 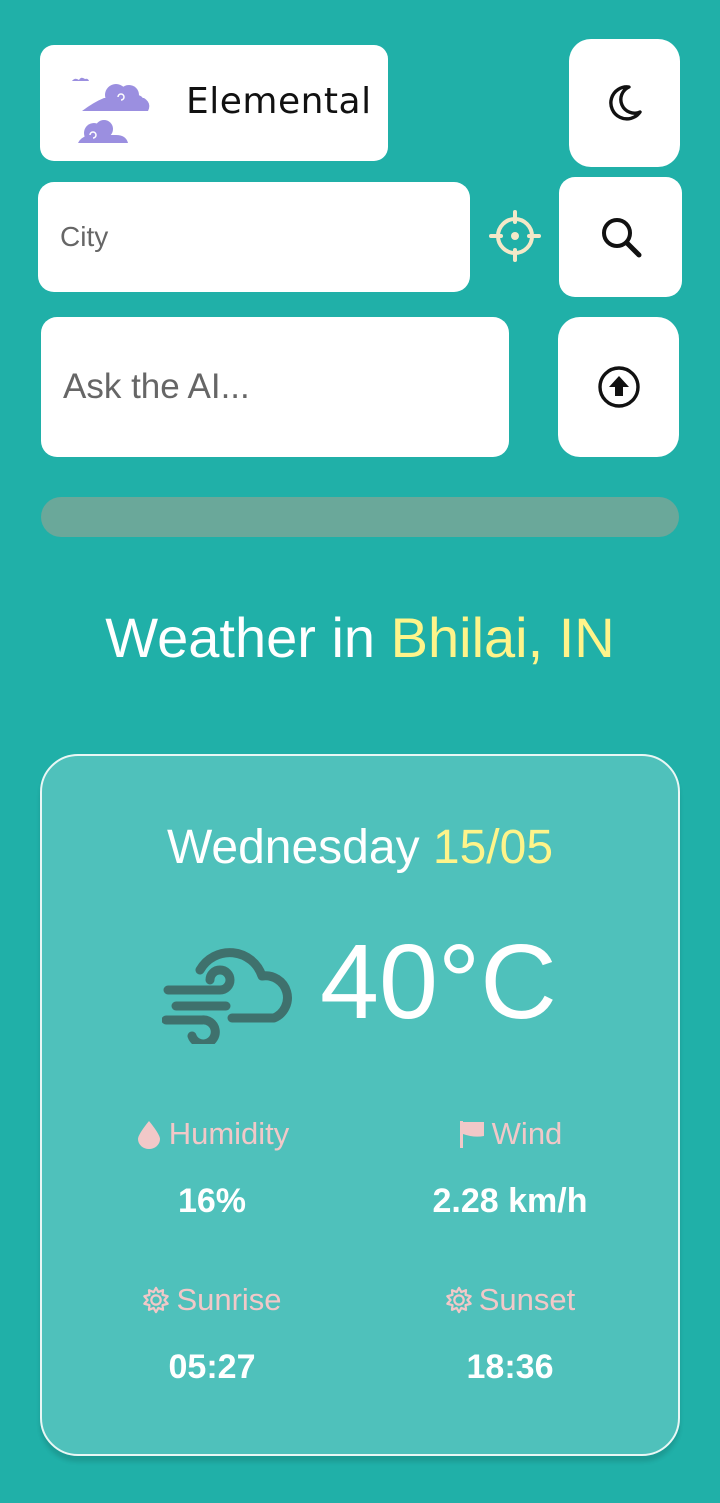 I want to click on humidity-value: 16%, so click(x=212, y=1201).